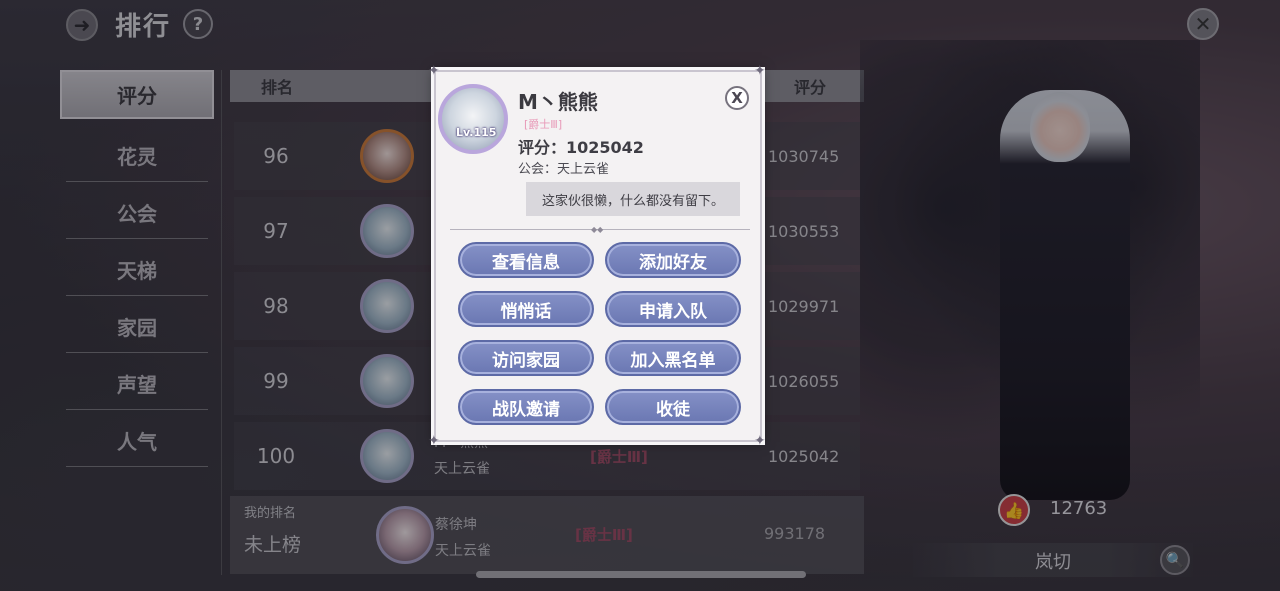  Describe the element at coordinates (473, 119) in the screenshot. I see `avatar` at that location.